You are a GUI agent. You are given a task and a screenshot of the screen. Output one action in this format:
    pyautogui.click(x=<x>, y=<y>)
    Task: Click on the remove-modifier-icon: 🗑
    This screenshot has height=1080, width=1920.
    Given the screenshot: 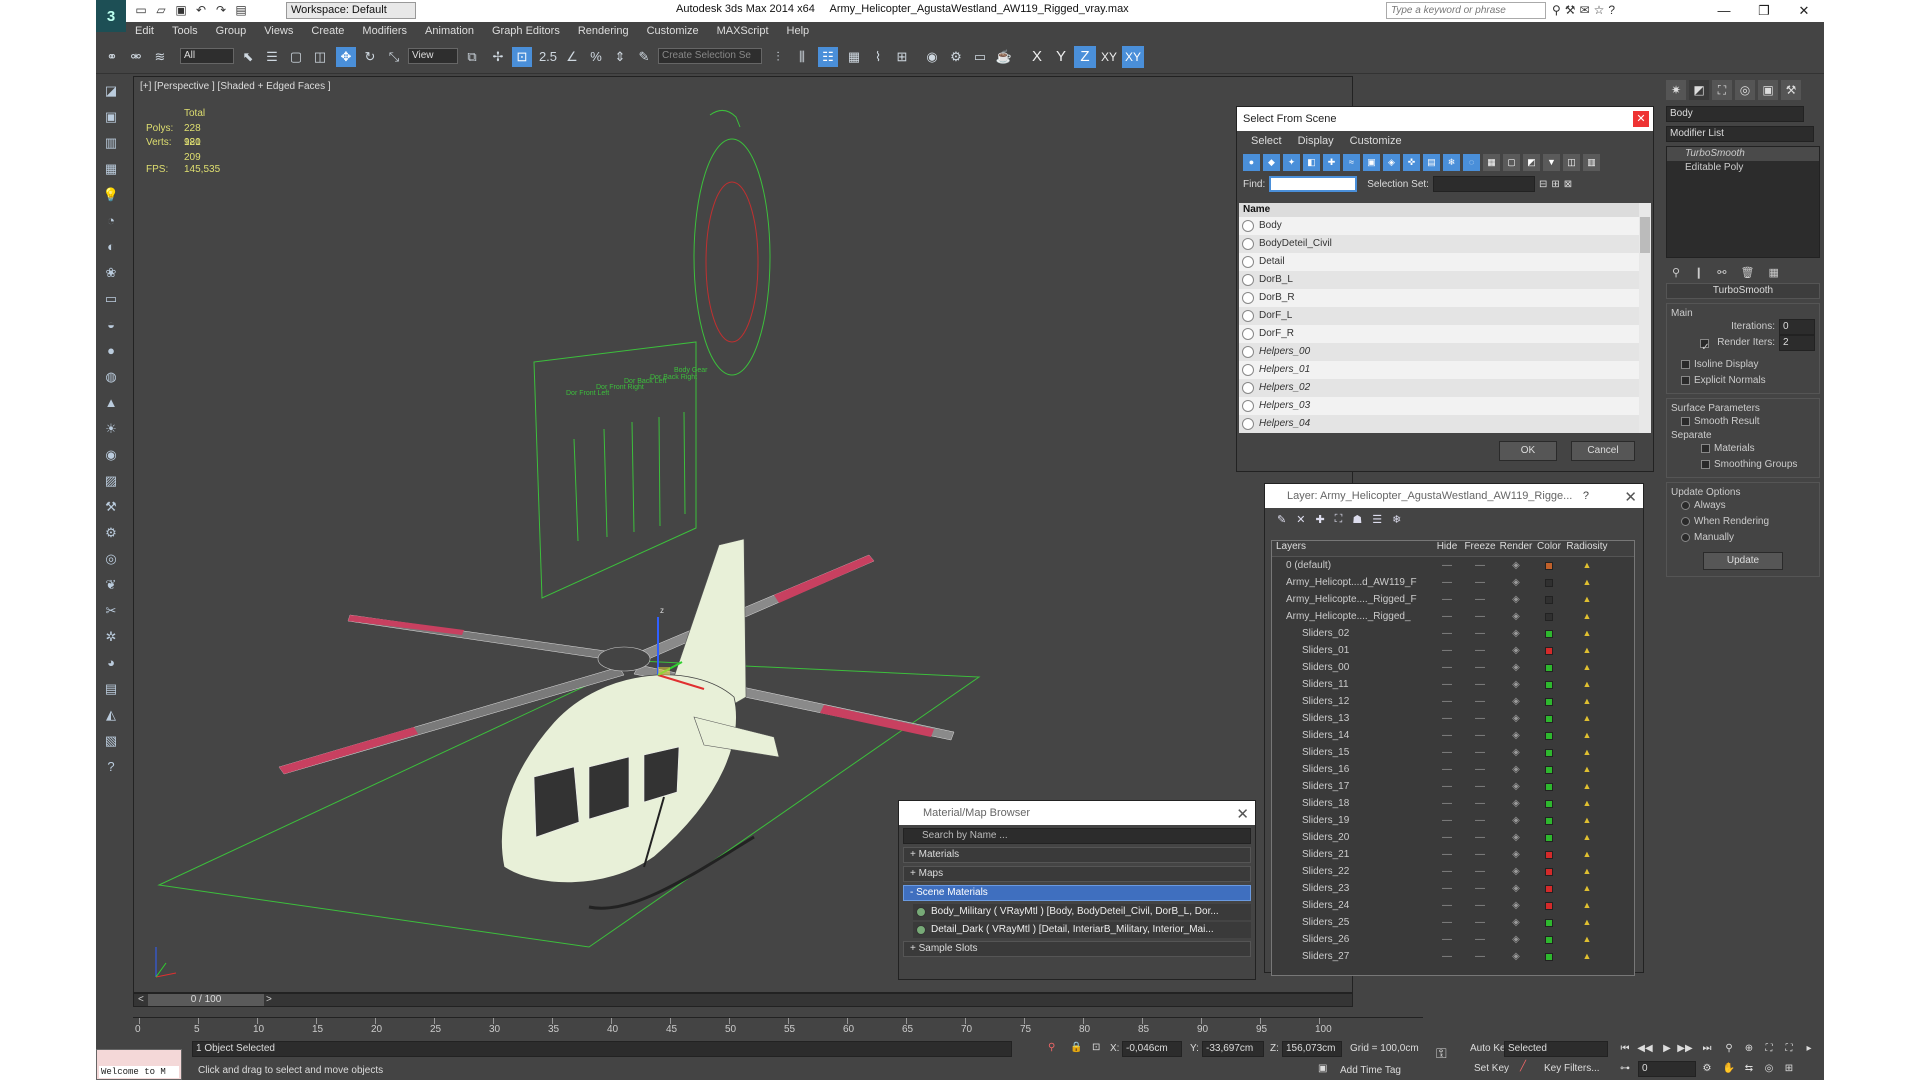 What is the action you would take?
    pyautogui.click(x=1748, y=272)
    